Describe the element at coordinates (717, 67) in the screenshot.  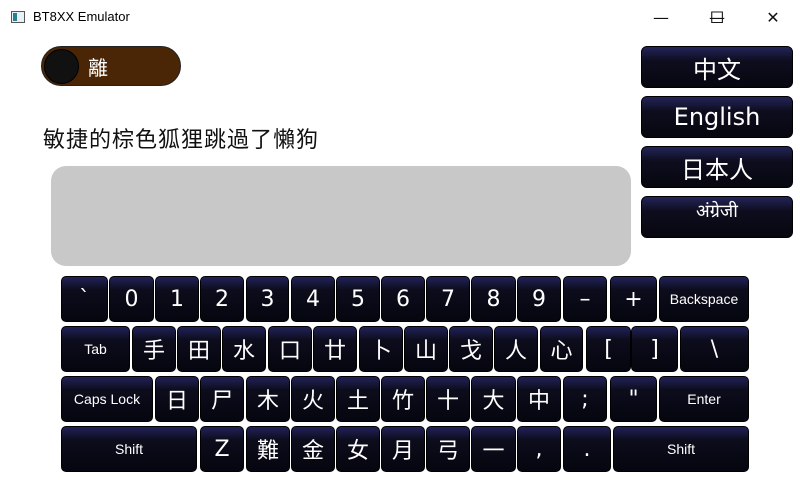
I see `language-button-chinese: 中文` at that location.